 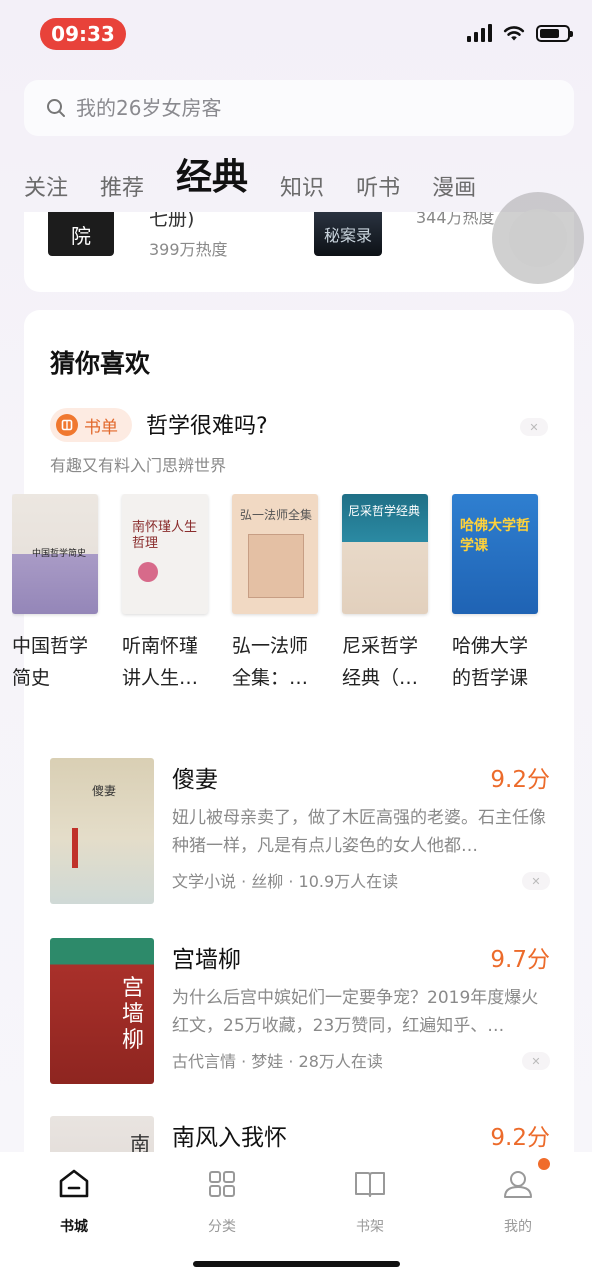 What do you see at coordinates (104, 791) in the screenshot?
I see `cover-text: 傻妻` at bounding box center [104, 791].